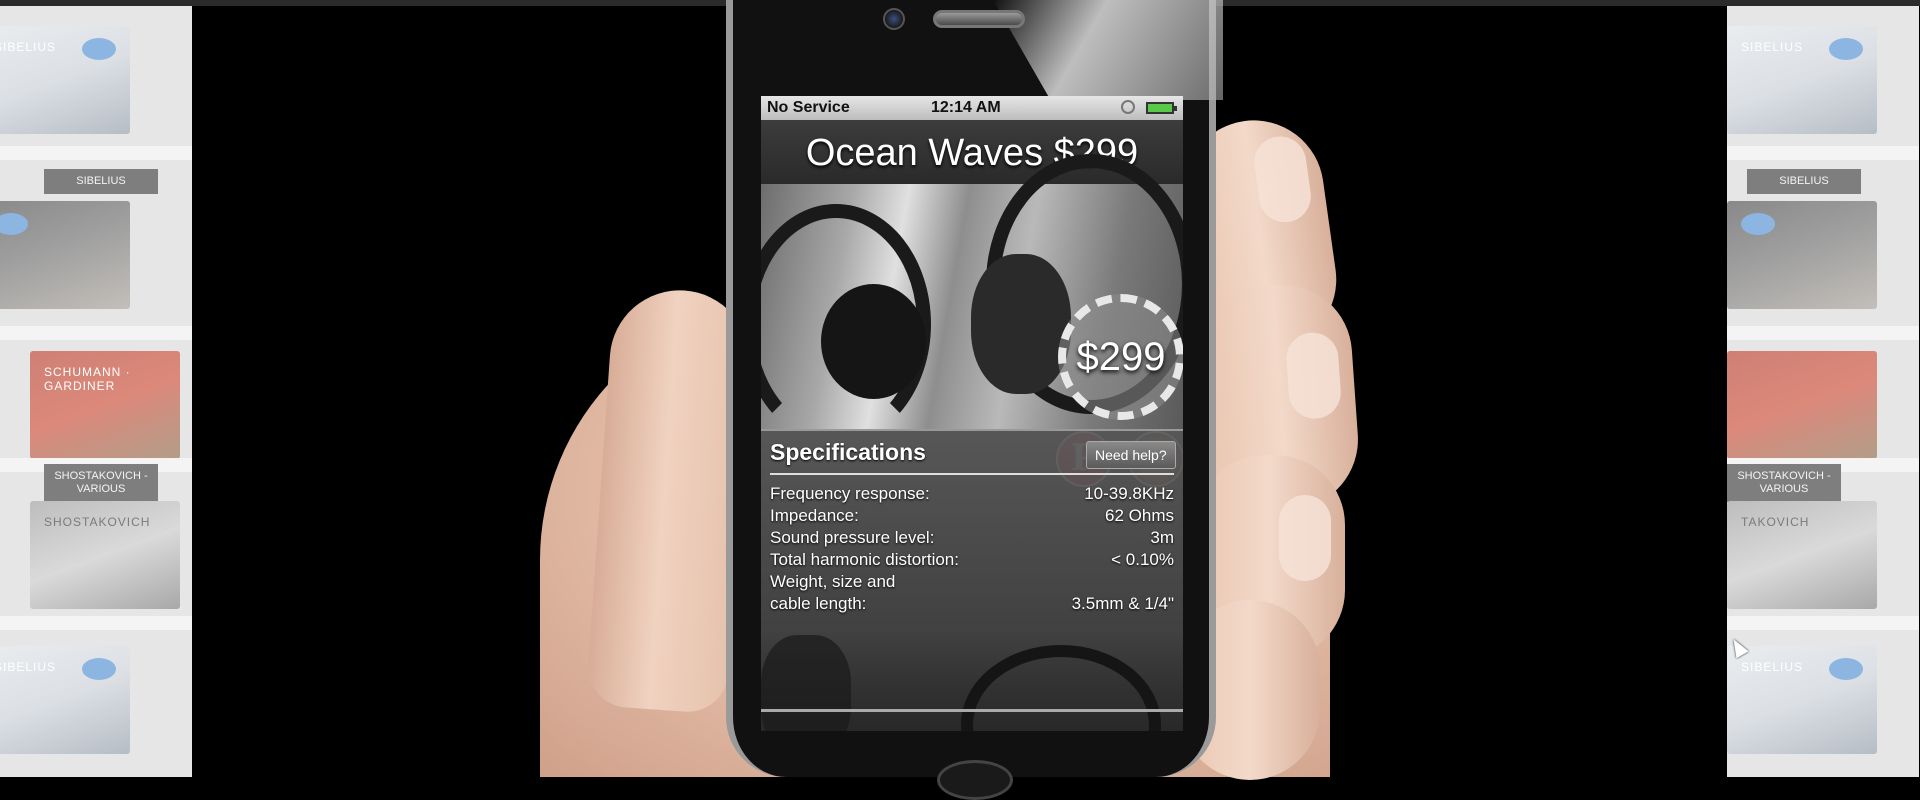 The image size is (1920, 800). What do you see at coordinates (972, 494) in the screenshot?
I see `spec-row: Frequency response: 10-39.8KHz` at bounding box center [972, 494].